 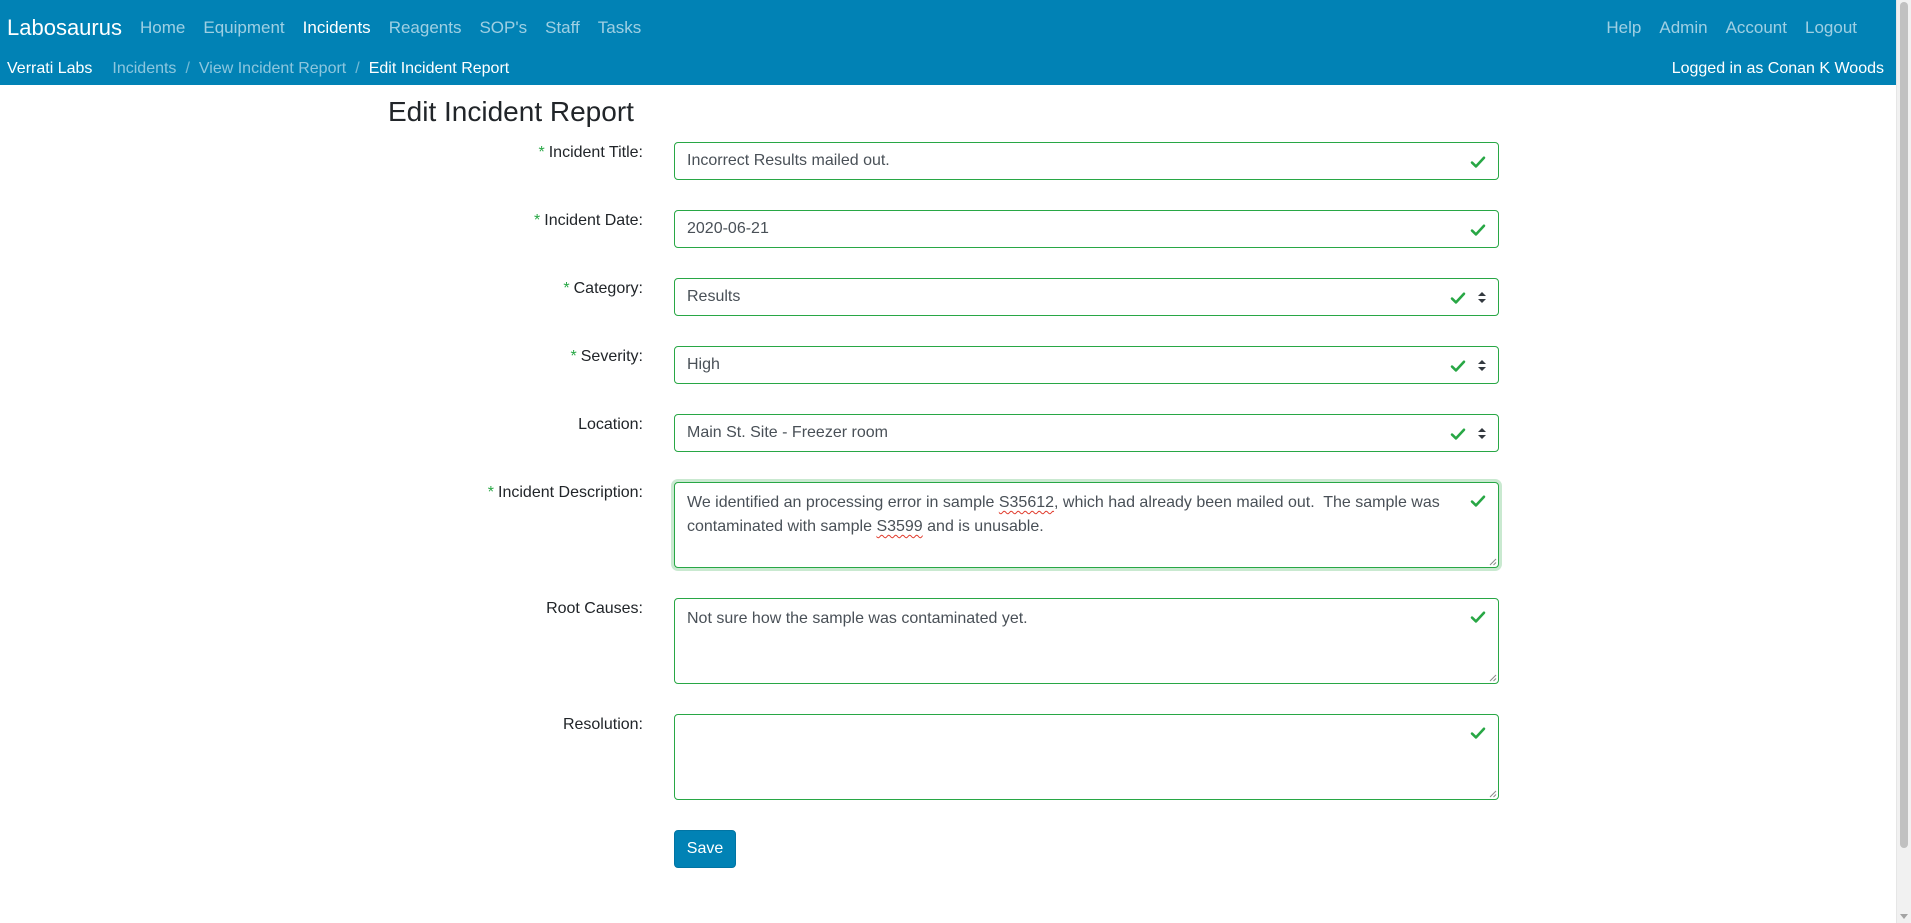 I want to click on description-text: and is unusable., so click(x=983, y=526).